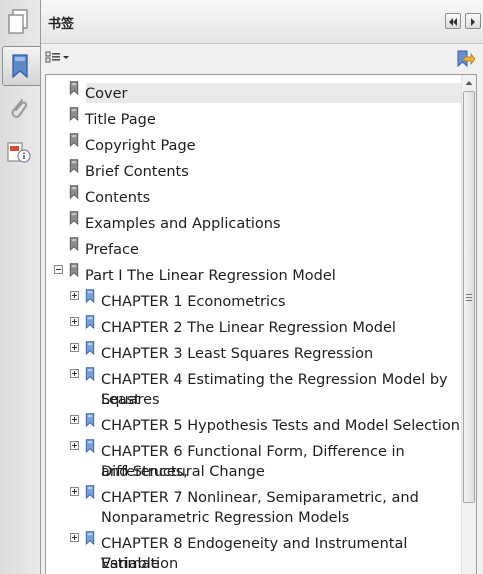 This screenshot has height=574, width=483. Describe the element at coordinates (254, 145) in the screenshot. I see `bookmark-item: Copyright Page` at that location.